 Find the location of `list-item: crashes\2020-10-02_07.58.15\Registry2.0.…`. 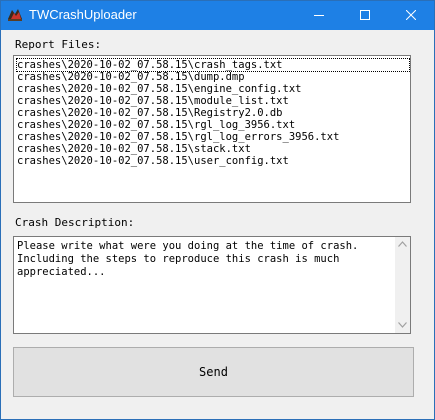

list-item: crashes\2020-10-02_07.58.15\Registry2.0.… is located at coordinates (150, 113).